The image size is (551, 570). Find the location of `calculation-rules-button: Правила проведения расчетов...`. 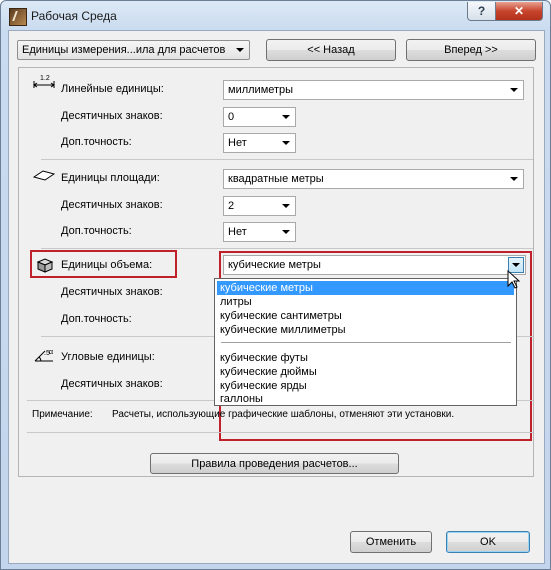

calculation-rules-button: Правила проведения расчетов... is located at coordinates (274, 463).